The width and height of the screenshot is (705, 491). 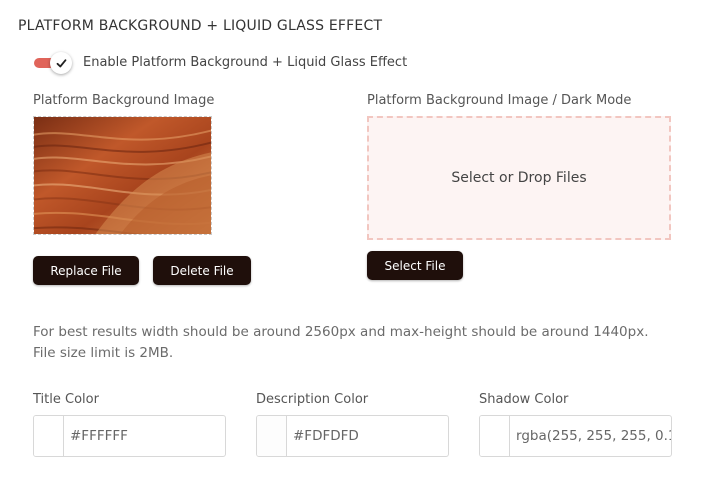 I want to click on title-color-field: #FFFFFF, so click(x=129, y=436).